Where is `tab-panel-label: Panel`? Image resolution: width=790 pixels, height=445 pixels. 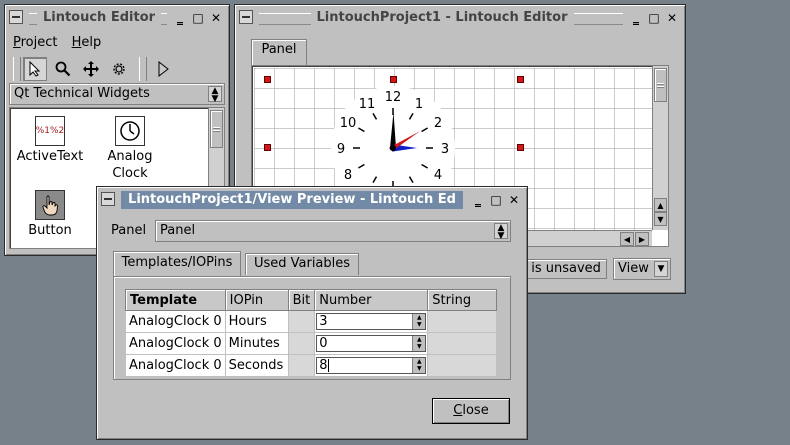 tab-panel-label: Panel is located at coordinates (279, 49).